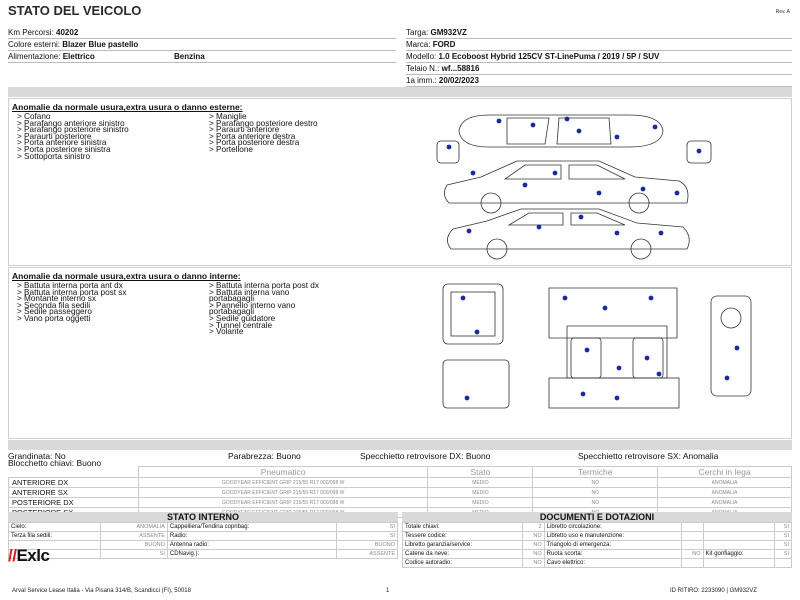  What do you see at coordinates (251, 536) in the screenshot?
I see `stato-interno-cell: Radio:` at bounding box center [251, 536].